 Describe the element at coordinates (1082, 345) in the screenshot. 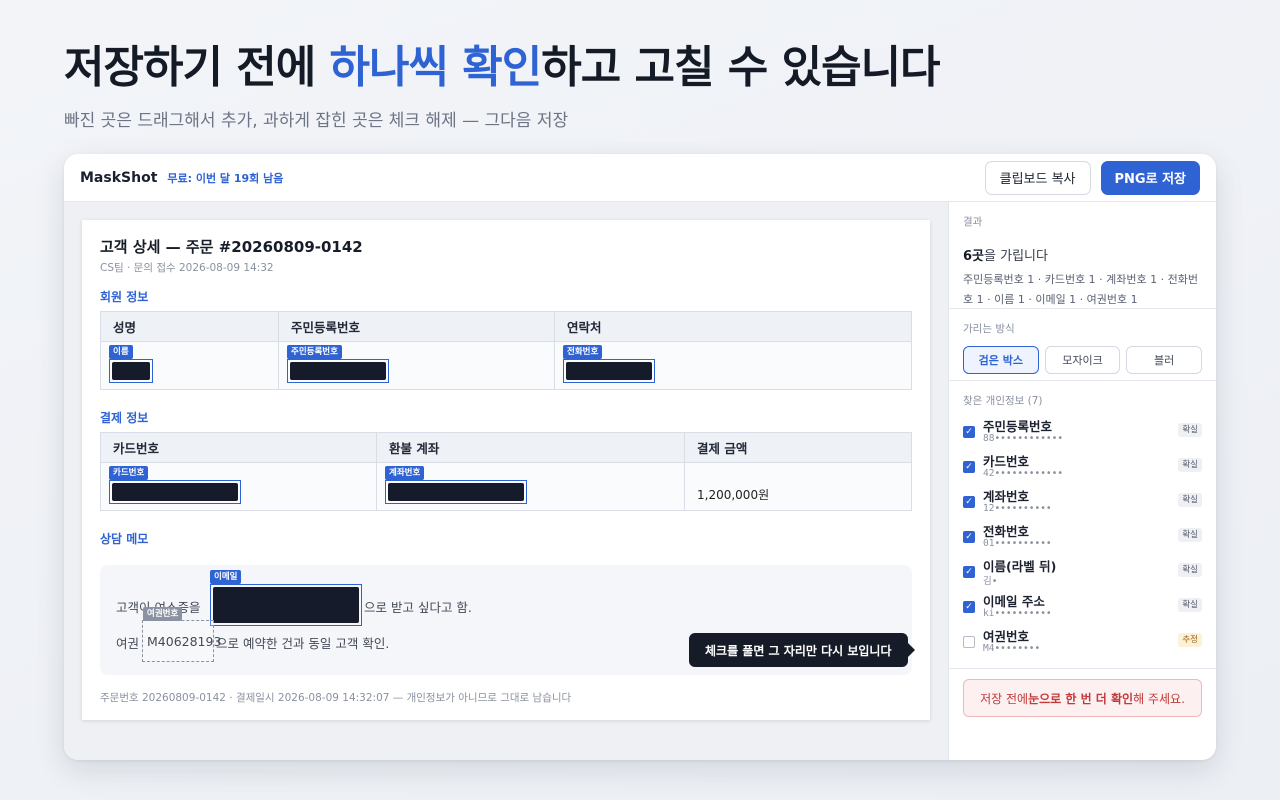

I see `method-section: 가리는 방식 검은 박스 모자이크 블러` at that location.